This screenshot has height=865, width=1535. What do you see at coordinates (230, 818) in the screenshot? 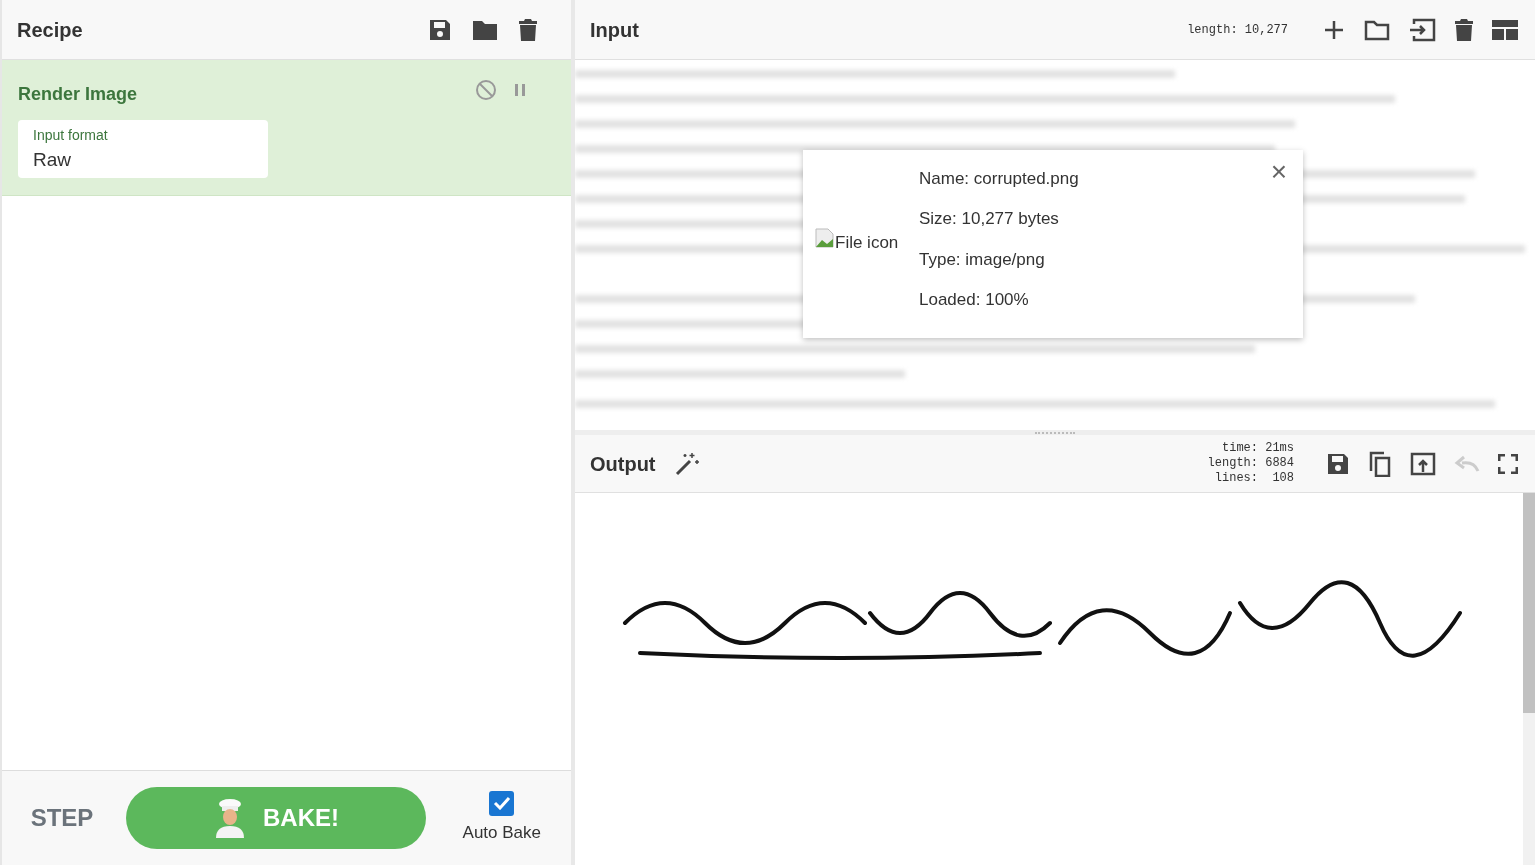
I see `chef-icon` at bounding box center [230, 818].